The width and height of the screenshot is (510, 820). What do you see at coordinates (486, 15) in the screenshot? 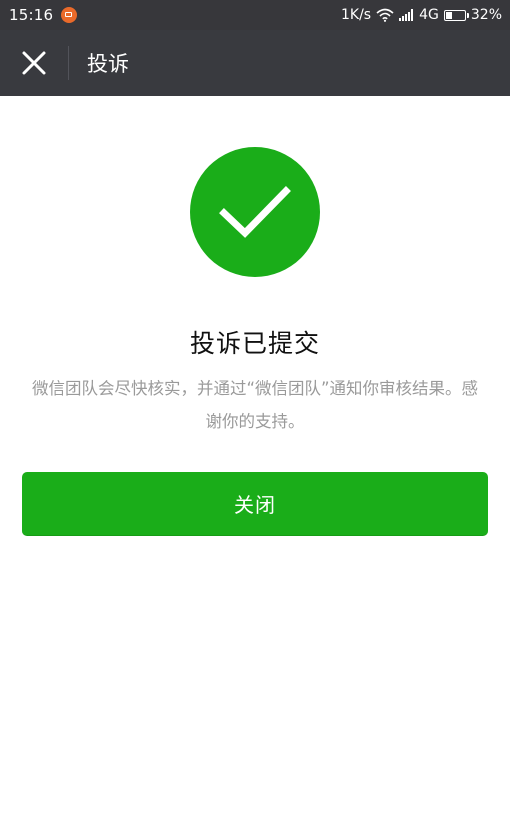
I see `battery-percent: 32%` at bounding box center [486, 15].